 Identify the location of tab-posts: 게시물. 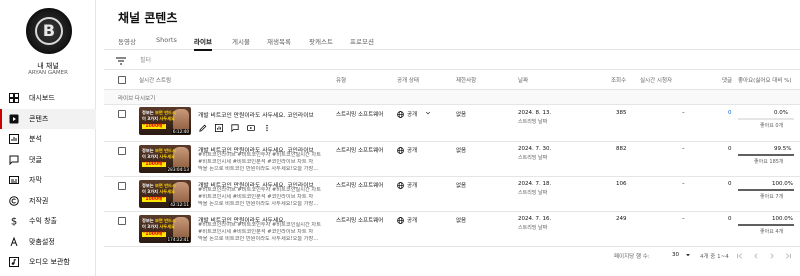
(241, 40).